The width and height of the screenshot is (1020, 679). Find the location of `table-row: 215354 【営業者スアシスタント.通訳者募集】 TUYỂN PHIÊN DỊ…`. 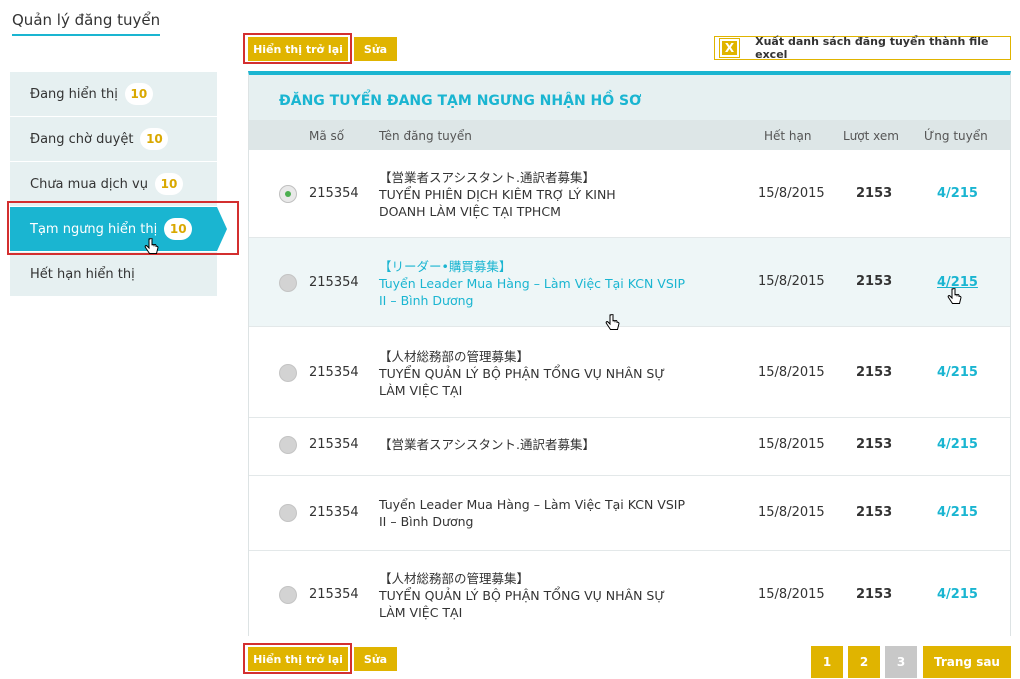

table-row: 215354 【営業者スアシスタント.通訳者募集】 TUYỂN PHIÊN DỊ… is located at coordinates (629, 194).